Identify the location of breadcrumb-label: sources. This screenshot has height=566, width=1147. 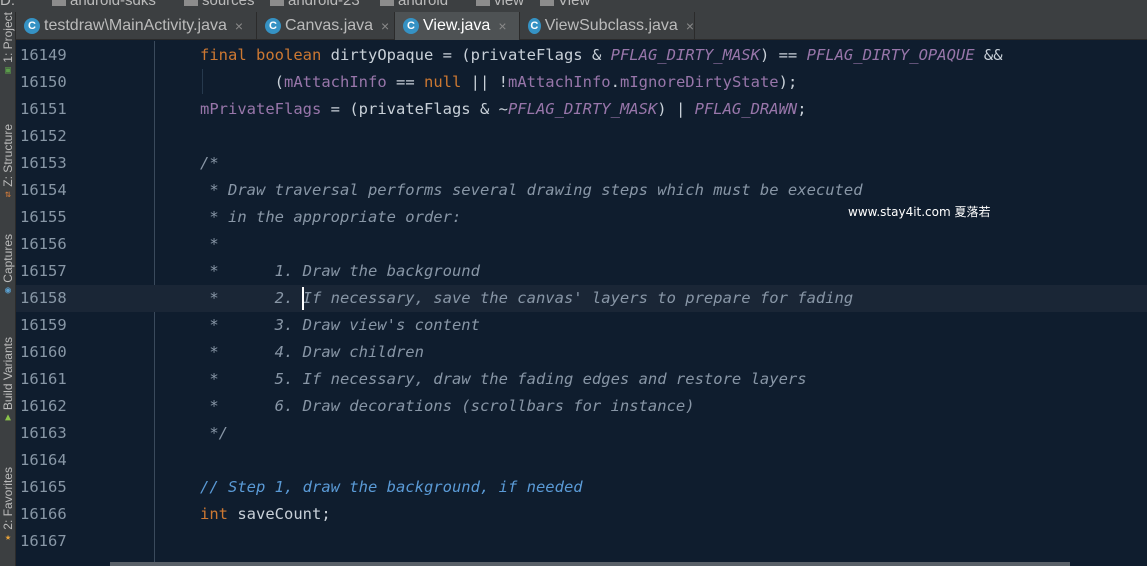
(228, 4).